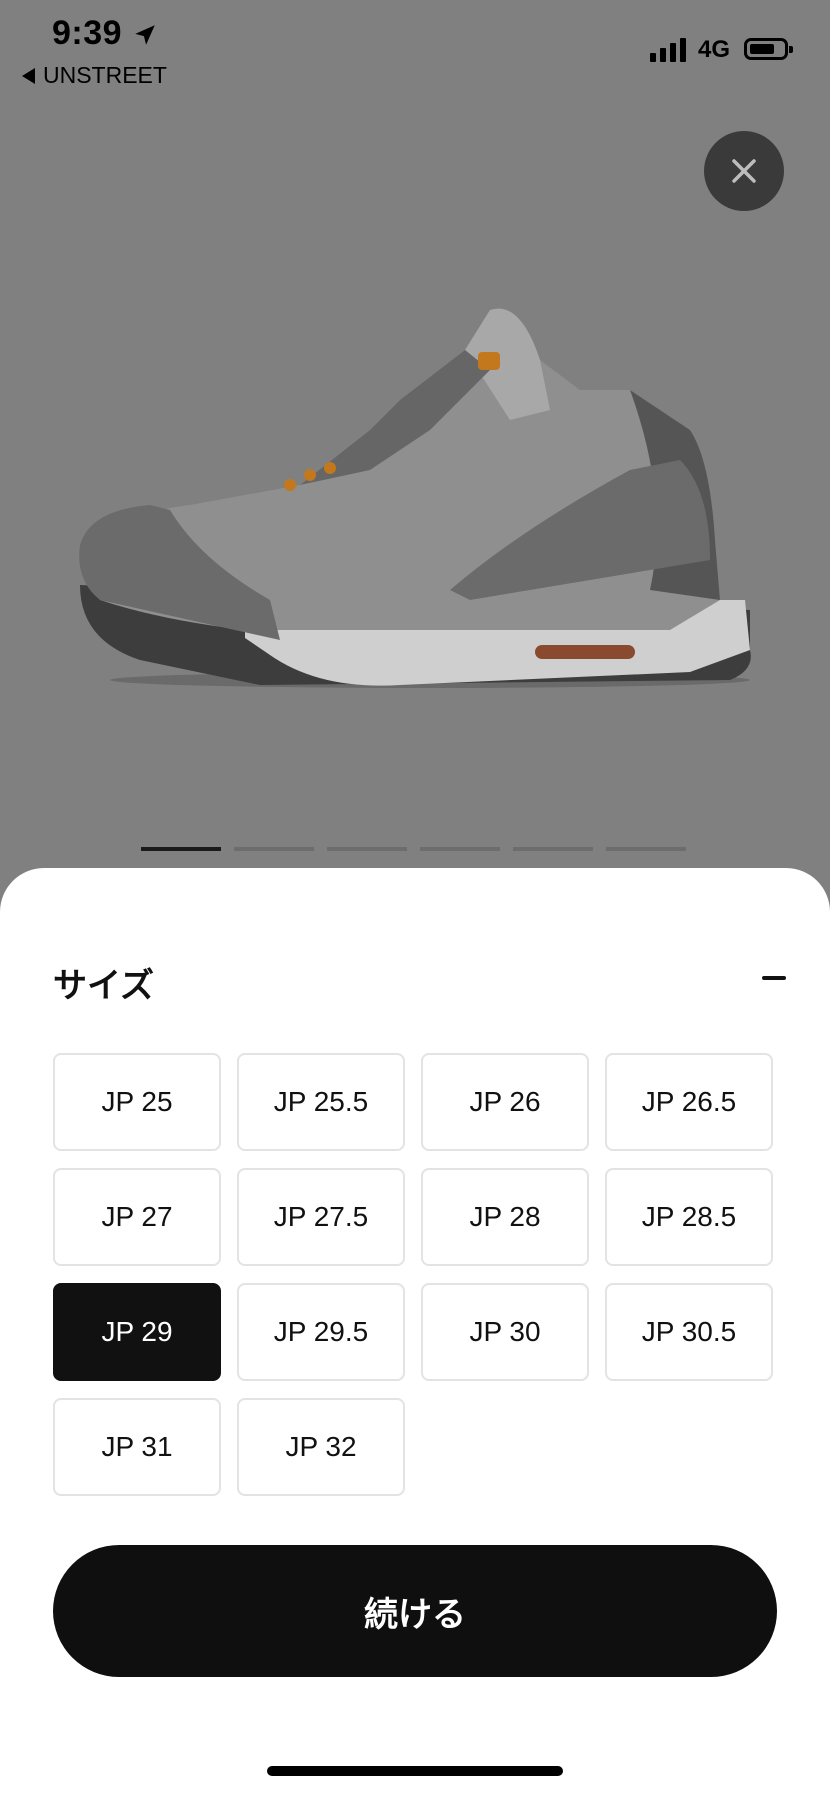 This screenshot has height=1797, width=830. What do you see at coordinates (137, 1102) in the screenshot?
I see `size-option: JP 25` at bounding box center [137, 1102].